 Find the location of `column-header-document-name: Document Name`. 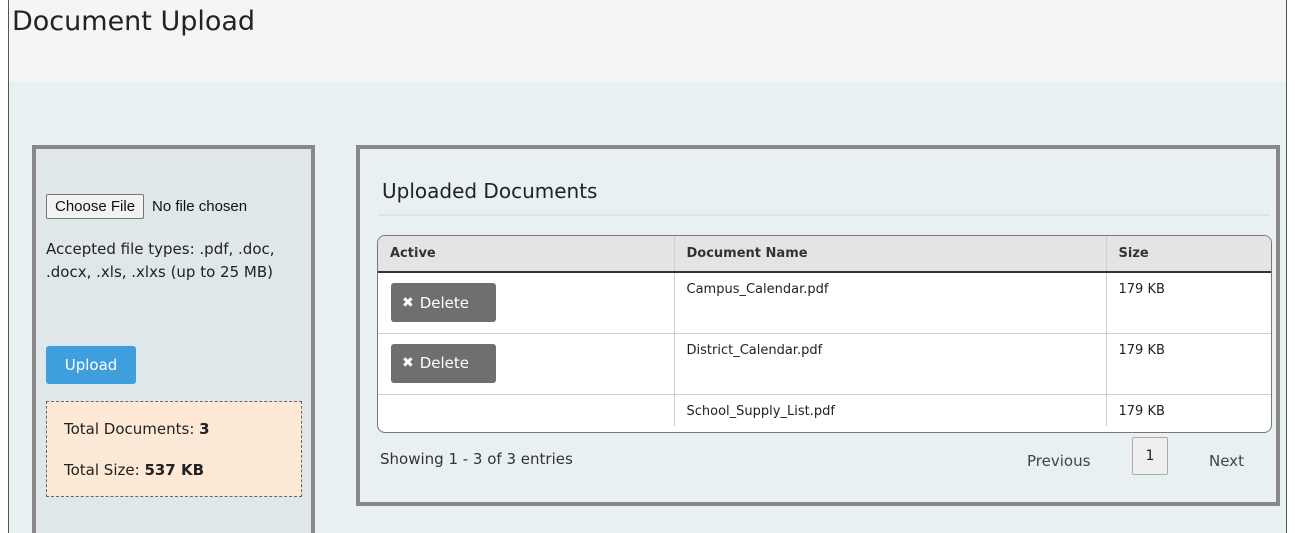

column-header-document-name: Document Name is located at coordinates (889, 254).